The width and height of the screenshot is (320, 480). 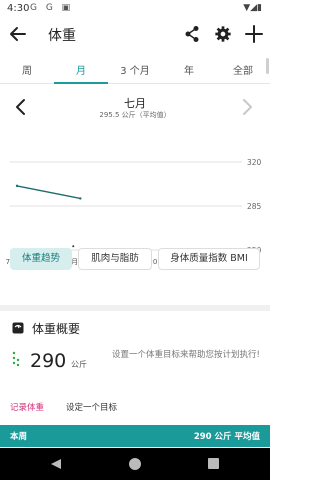 I want to click on period-tabs: 周 月 3 个月 年 全部, so click(x=135, y=70).